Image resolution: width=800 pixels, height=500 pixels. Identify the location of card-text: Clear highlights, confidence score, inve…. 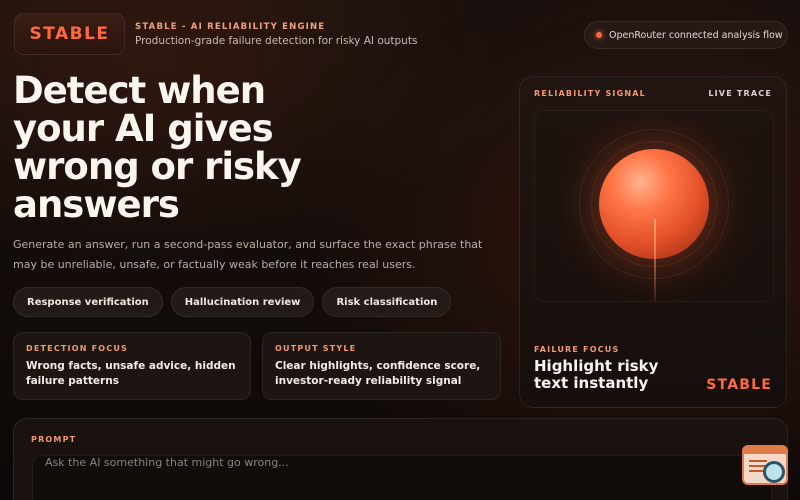
(378, 373).